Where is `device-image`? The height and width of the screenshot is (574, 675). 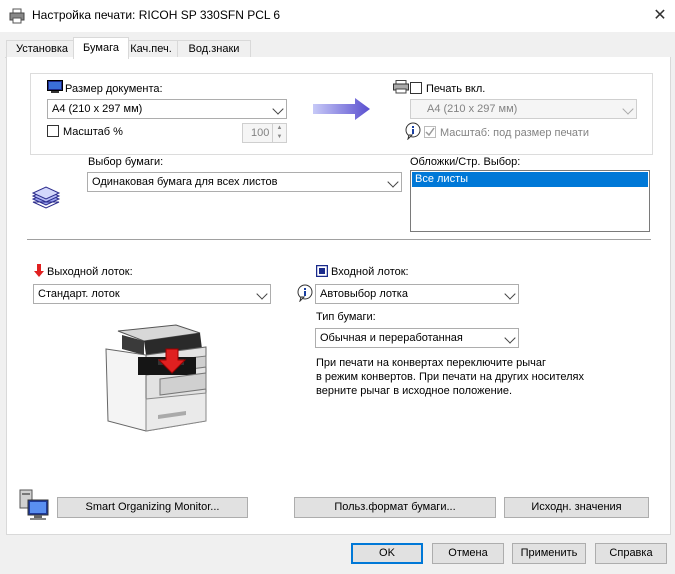 device-image is located at coordinates (156, 380).